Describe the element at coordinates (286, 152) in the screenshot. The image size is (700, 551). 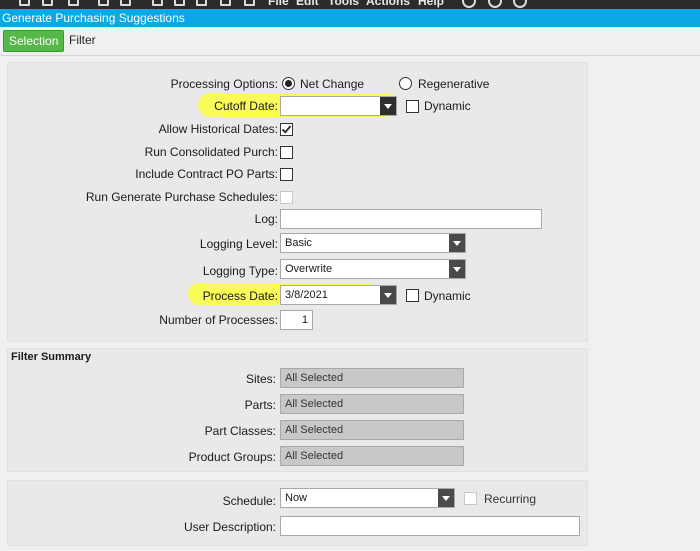
I see `run-consolidated-checkbox` at that location.